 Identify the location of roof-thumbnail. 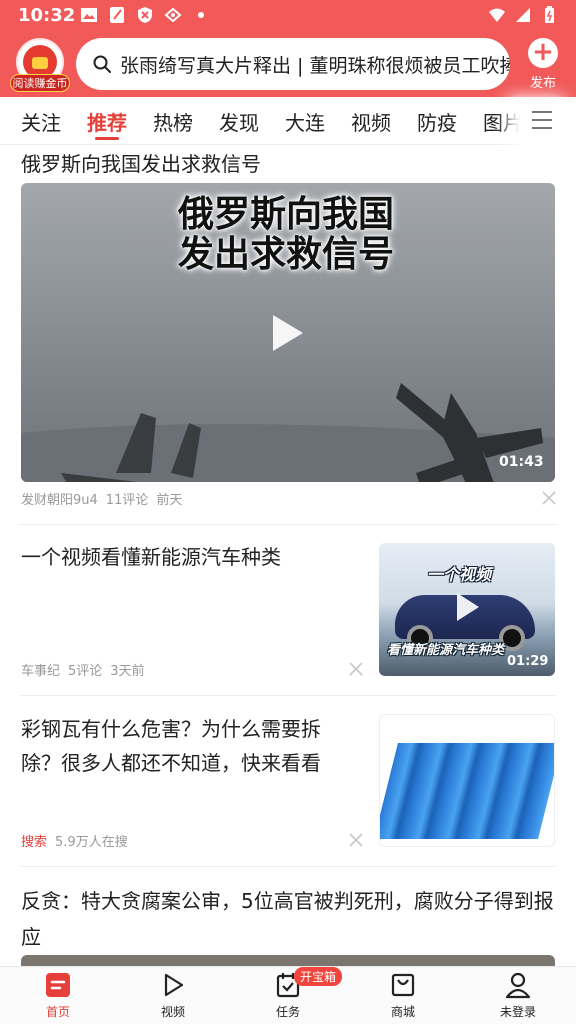
(467, 780).